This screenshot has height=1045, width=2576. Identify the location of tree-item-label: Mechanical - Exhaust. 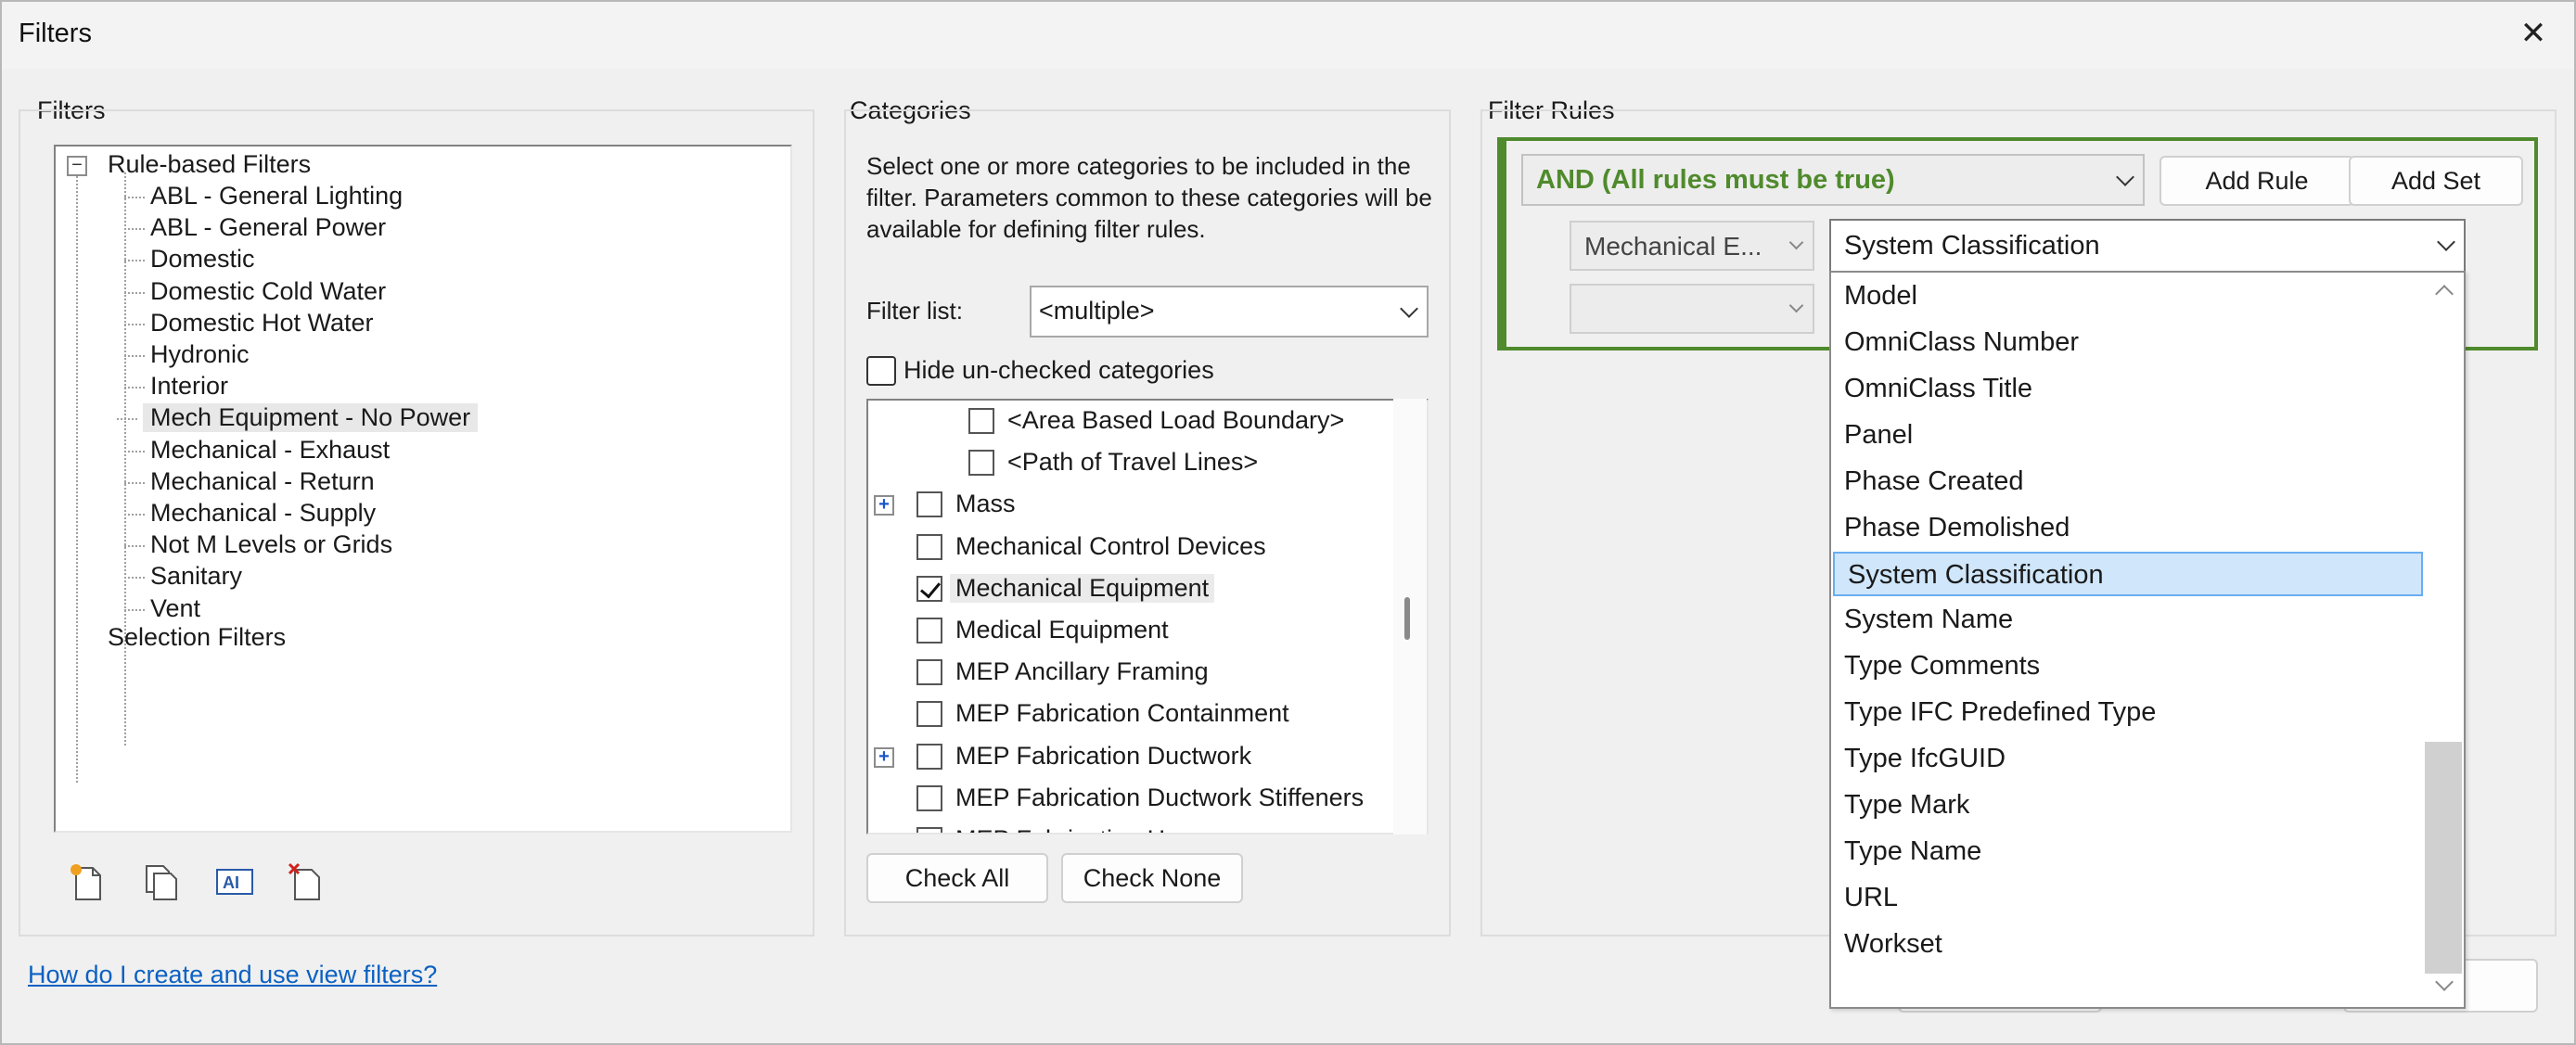
(270, 449).